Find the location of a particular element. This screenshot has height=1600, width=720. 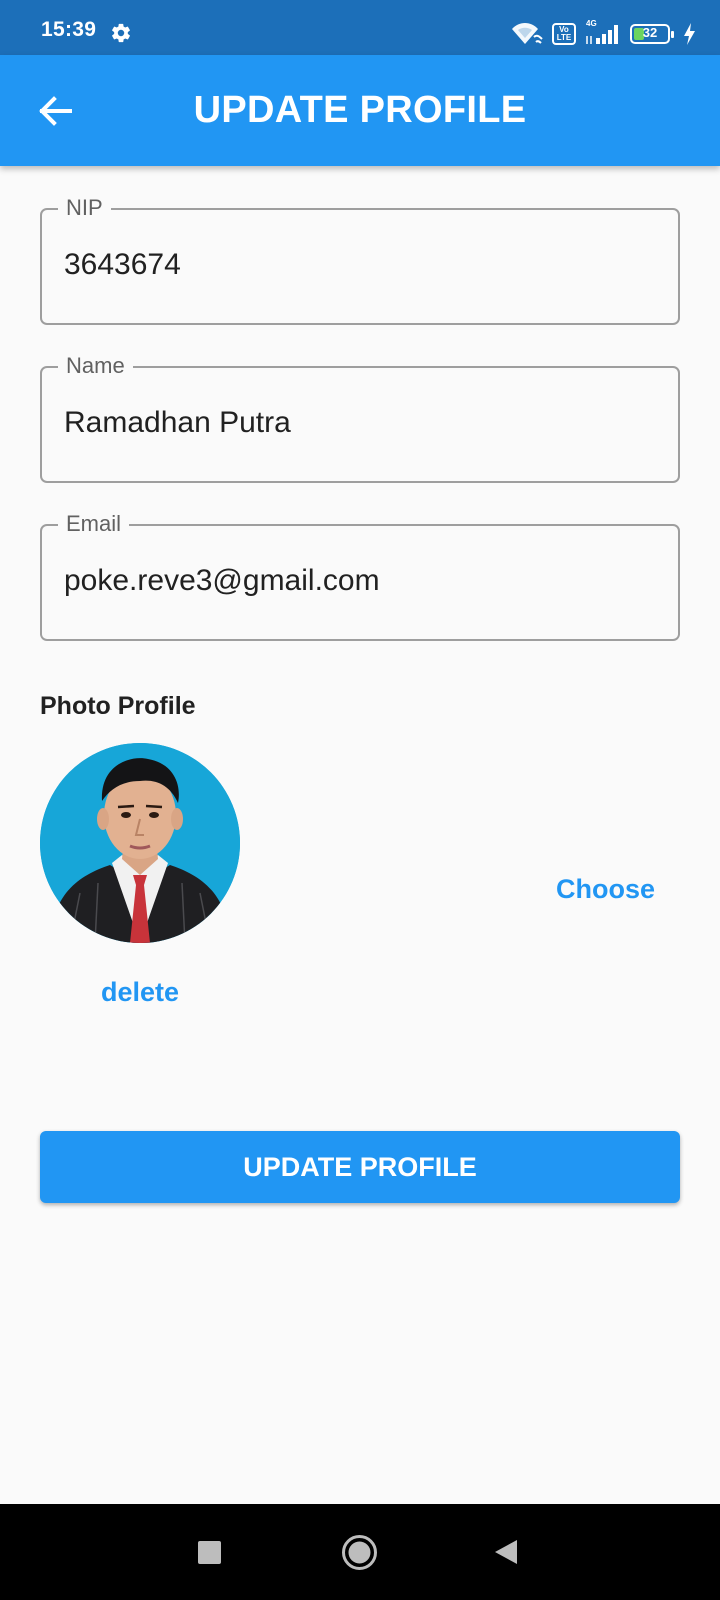

status-bar: 15:39 Vo LTE 4G 32 is located at coordinates (360, 27).